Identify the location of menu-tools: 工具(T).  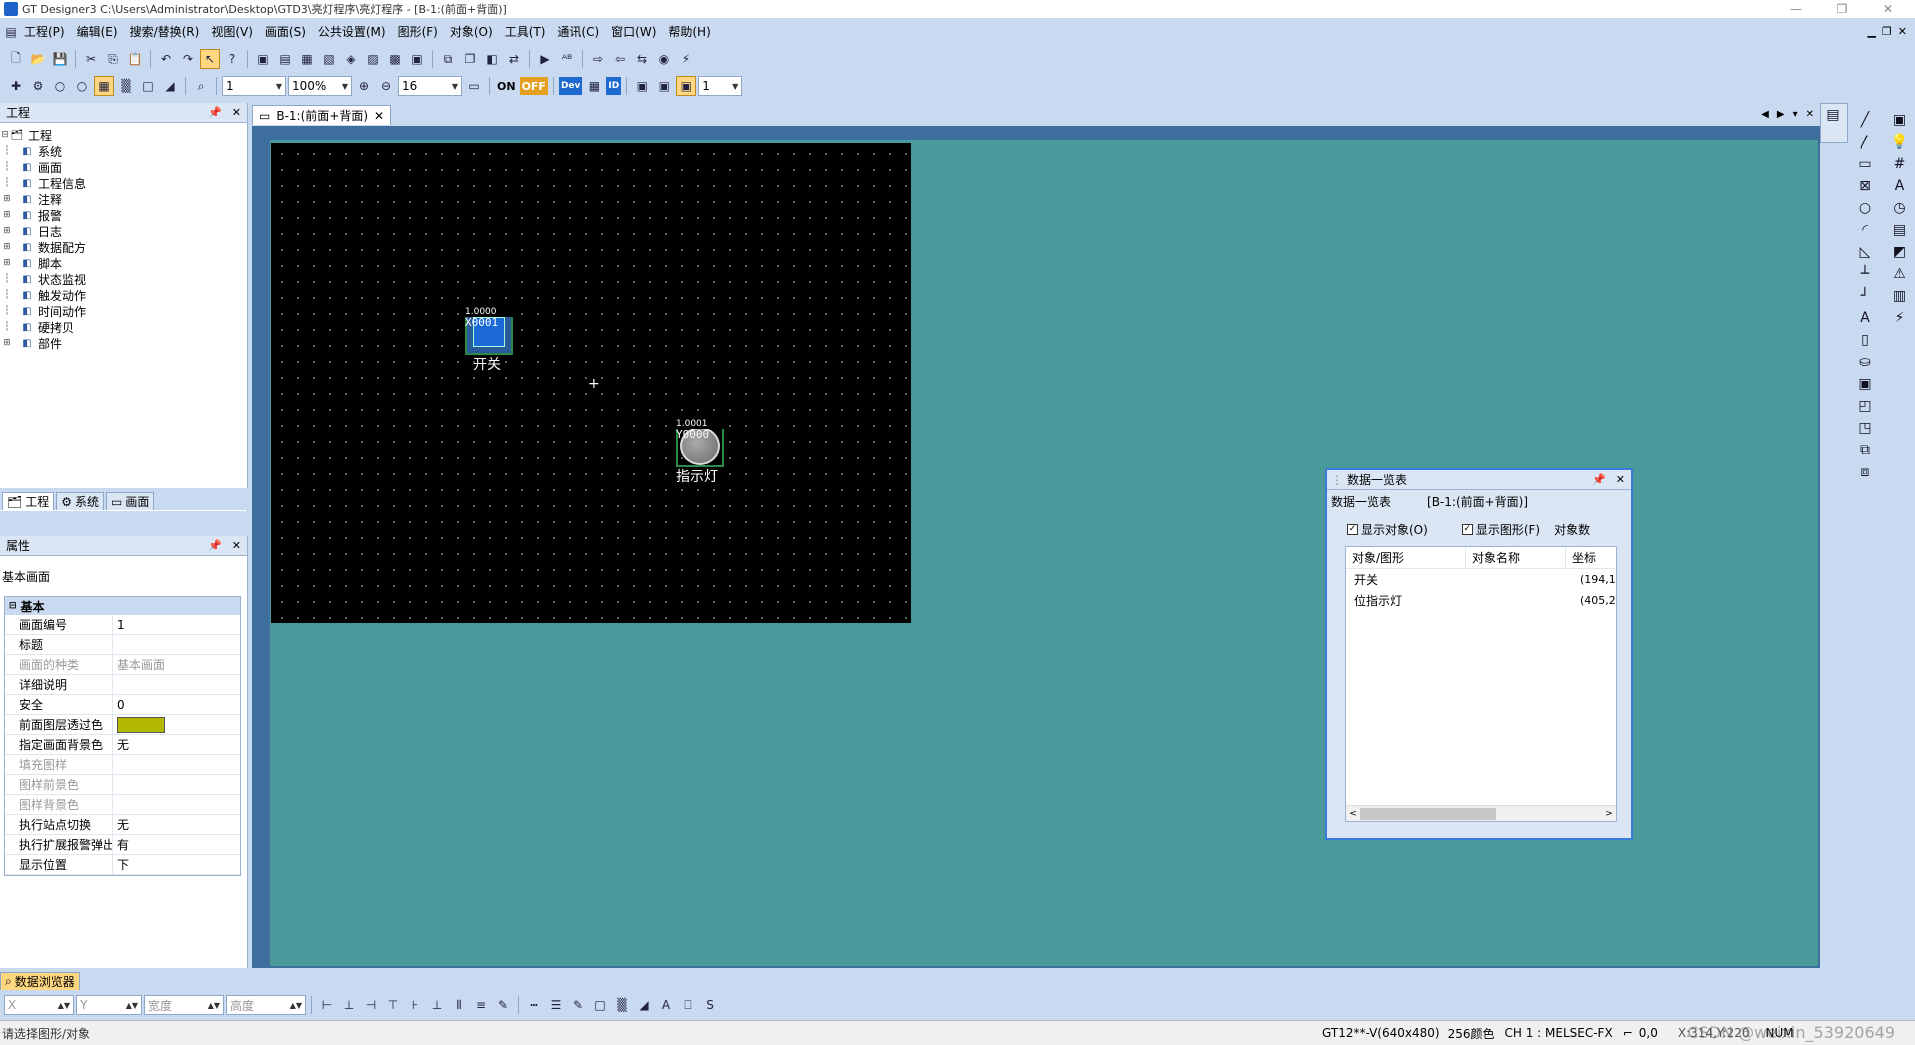
(525, 32).